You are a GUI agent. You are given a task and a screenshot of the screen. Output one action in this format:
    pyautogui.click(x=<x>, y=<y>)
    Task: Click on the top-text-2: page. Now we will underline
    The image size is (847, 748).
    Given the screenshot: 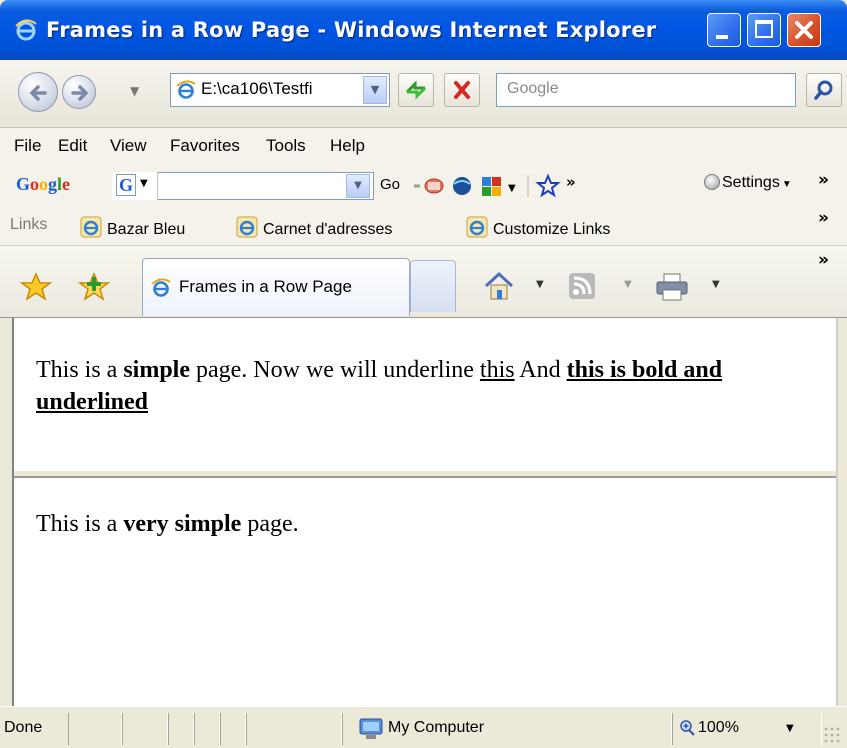 What is the action you would take?
    pyautogui.click(x=335, y=370)
    